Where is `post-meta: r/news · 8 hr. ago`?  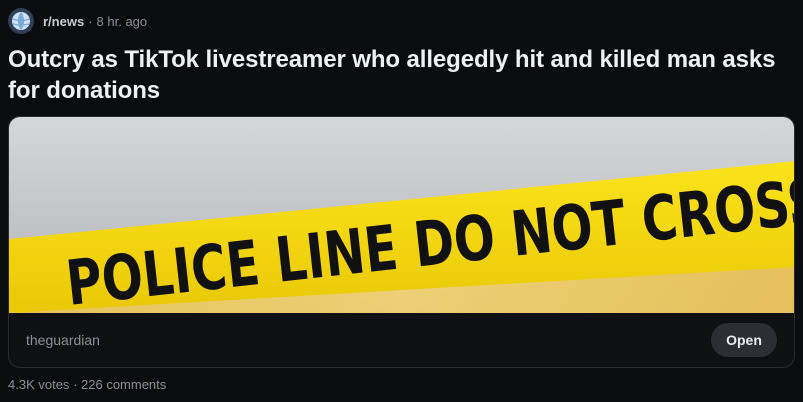
post-meta: r/news · 8 hr. ago is located at coordinates (77, 21).